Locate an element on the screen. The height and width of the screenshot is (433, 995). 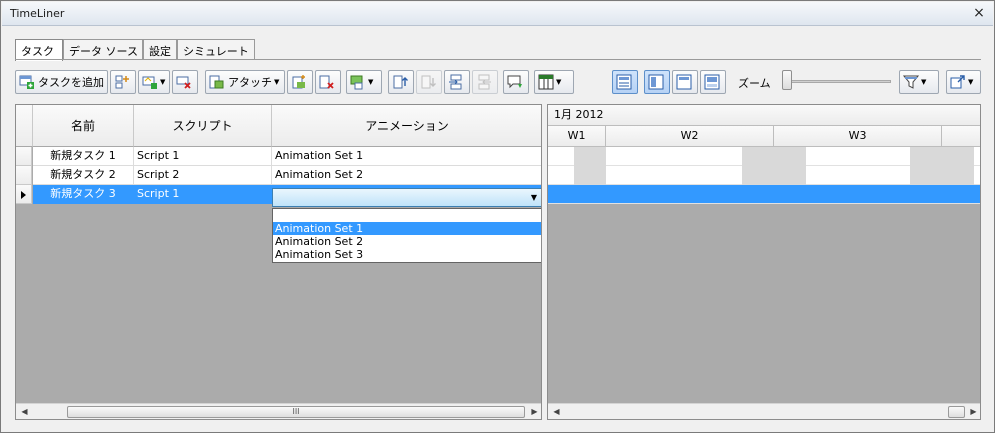
view-both-button is located at coordinates (625, 82).